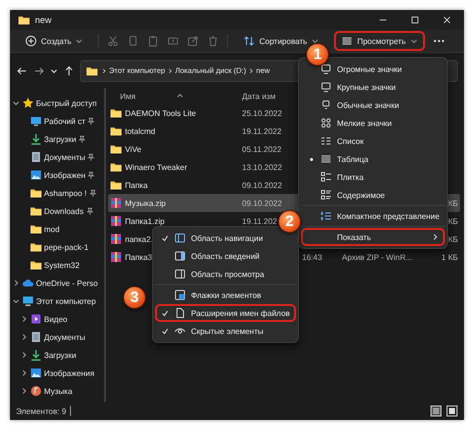 The image size is (474, 429). What do you see at coordinates (145, 203) in the screenshot?
I see `file-name: Музыка.zip` at bounding box center [145, 203].